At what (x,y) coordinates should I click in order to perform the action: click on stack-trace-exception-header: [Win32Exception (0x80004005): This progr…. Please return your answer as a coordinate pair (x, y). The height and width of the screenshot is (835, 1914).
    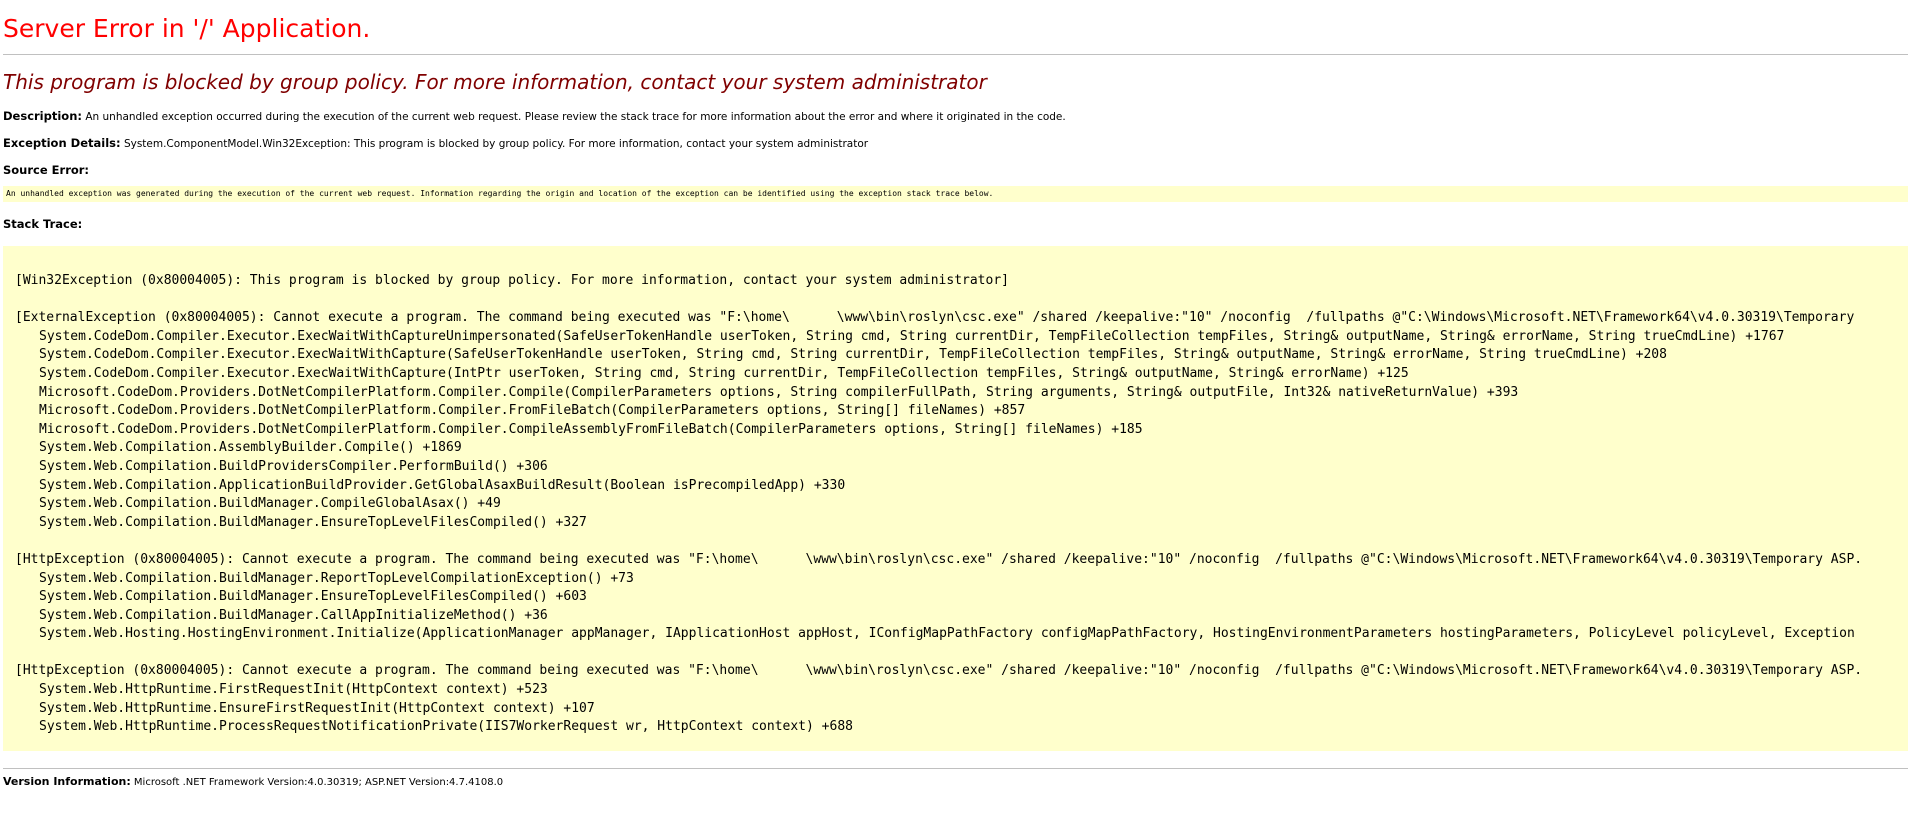
    Looking at the image, I should click on (512, 280).